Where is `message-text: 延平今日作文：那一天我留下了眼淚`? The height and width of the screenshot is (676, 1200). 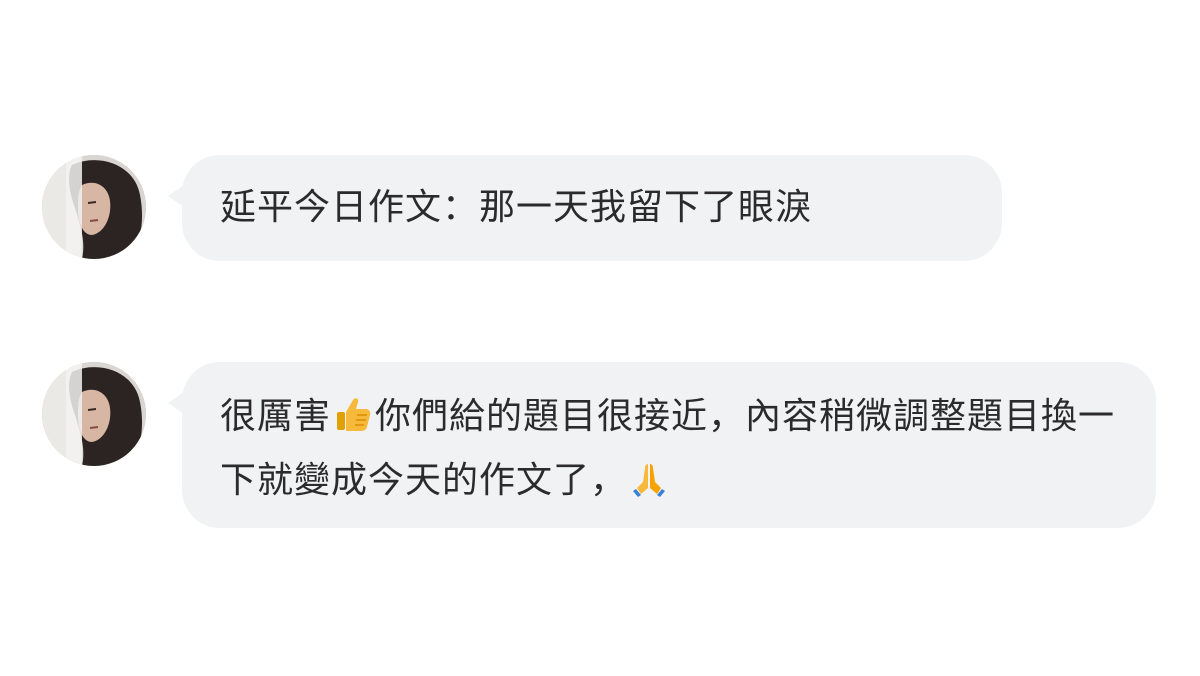 message-text: 延平今日作文：那一天我留下了眼淚 is located at coordinates (516, 207).